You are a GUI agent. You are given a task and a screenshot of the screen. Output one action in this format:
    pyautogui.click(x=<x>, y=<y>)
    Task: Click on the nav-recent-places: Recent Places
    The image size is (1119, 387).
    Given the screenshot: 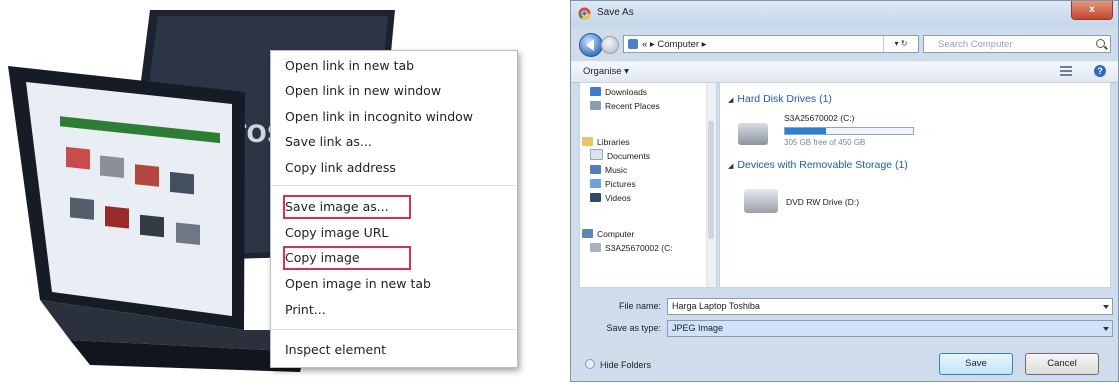 What is the action you would take?
    pyautogui.click(x=625, y=106)
    